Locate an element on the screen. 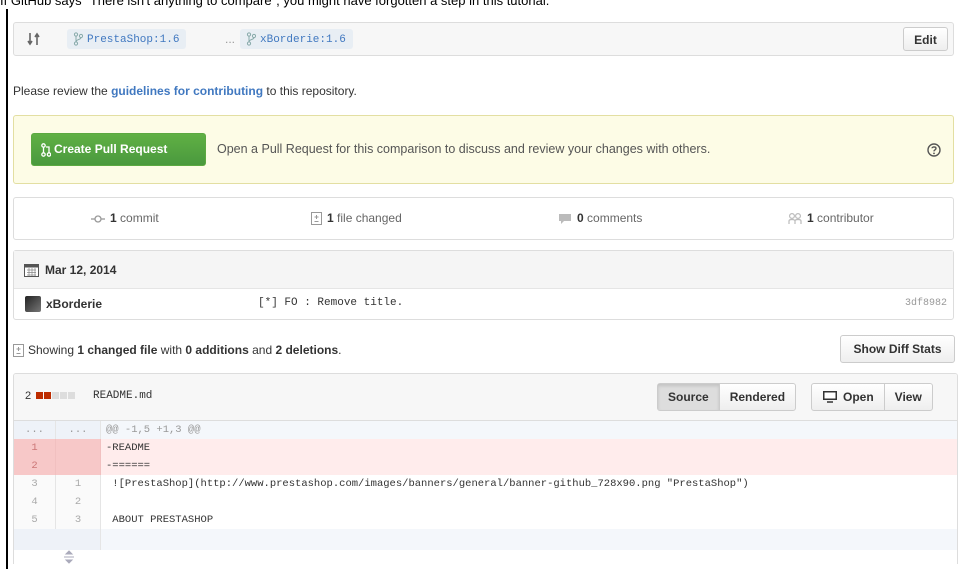 The width and height of the screenshot is (958, 569). desktop-icon is located at coordinates (830, 397).